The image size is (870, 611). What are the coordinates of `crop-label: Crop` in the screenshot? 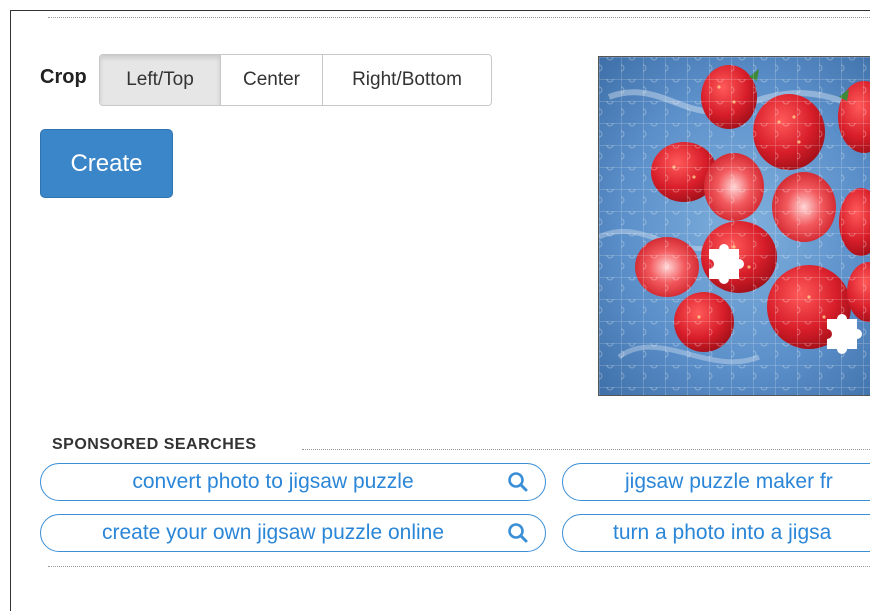 It's located at (63, 77).